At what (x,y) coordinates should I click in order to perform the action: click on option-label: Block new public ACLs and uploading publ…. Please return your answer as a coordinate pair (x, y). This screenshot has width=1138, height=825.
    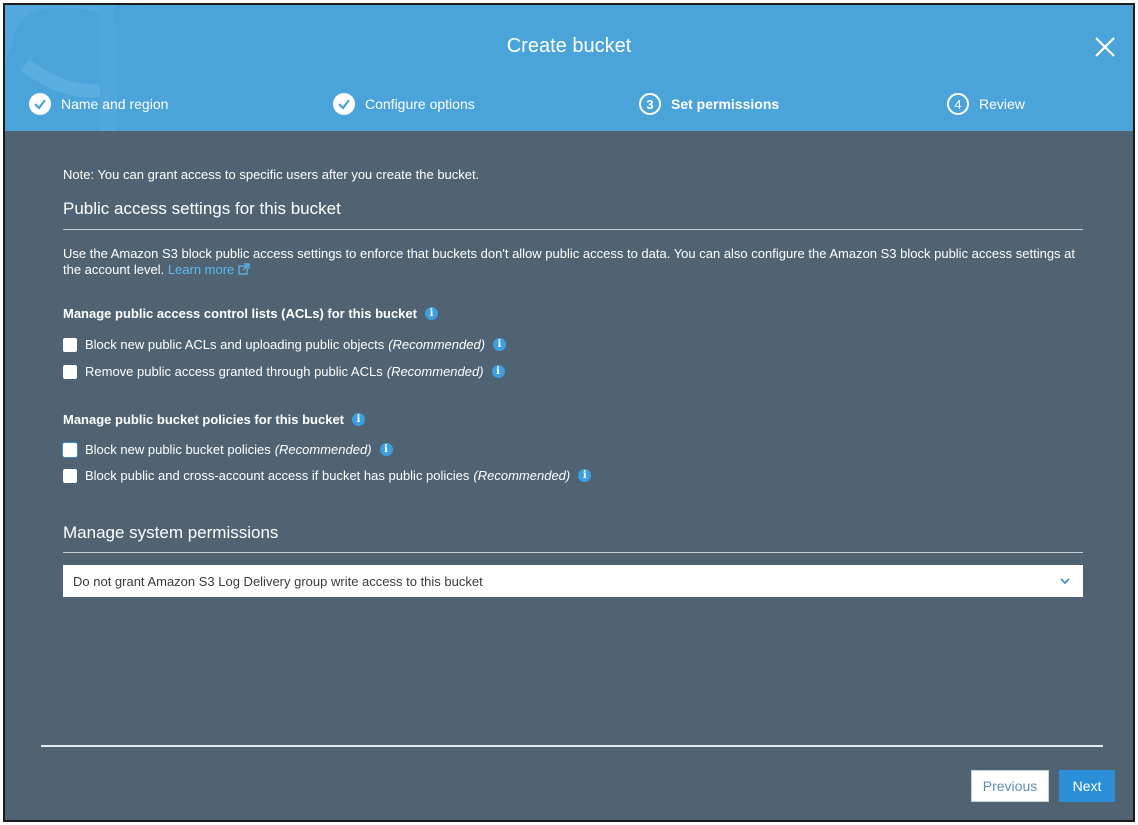
    Looking at the image, I should click on (235, 344).